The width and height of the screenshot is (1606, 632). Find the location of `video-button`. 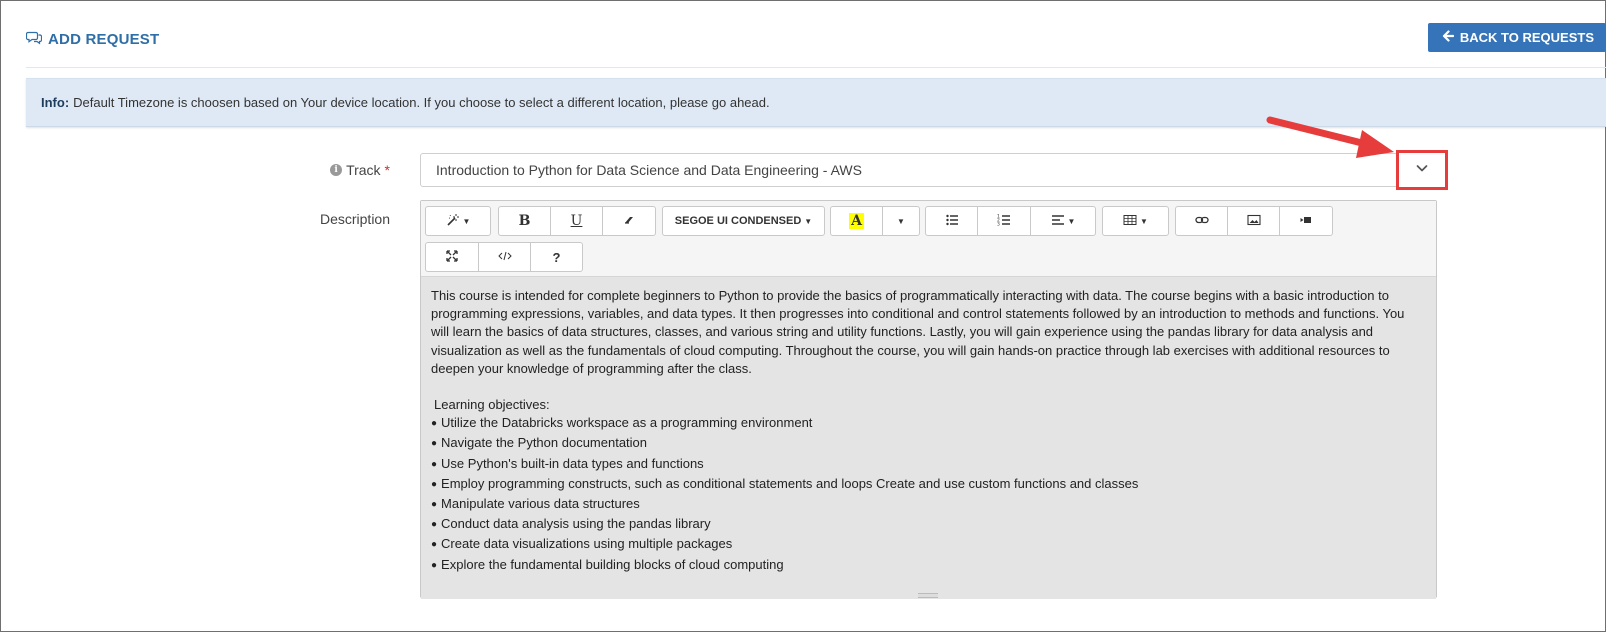

video-button is located at coordinates (1306, 221).